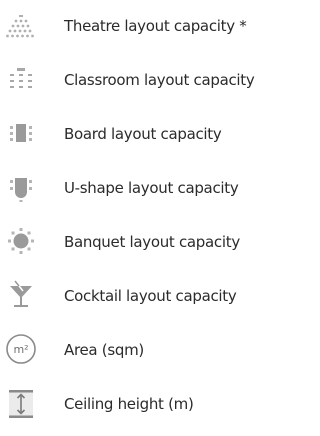 The image size is (320, 436). I want to click on legend-item-u-shape: U-shape layout capacity, so click(134, 189).